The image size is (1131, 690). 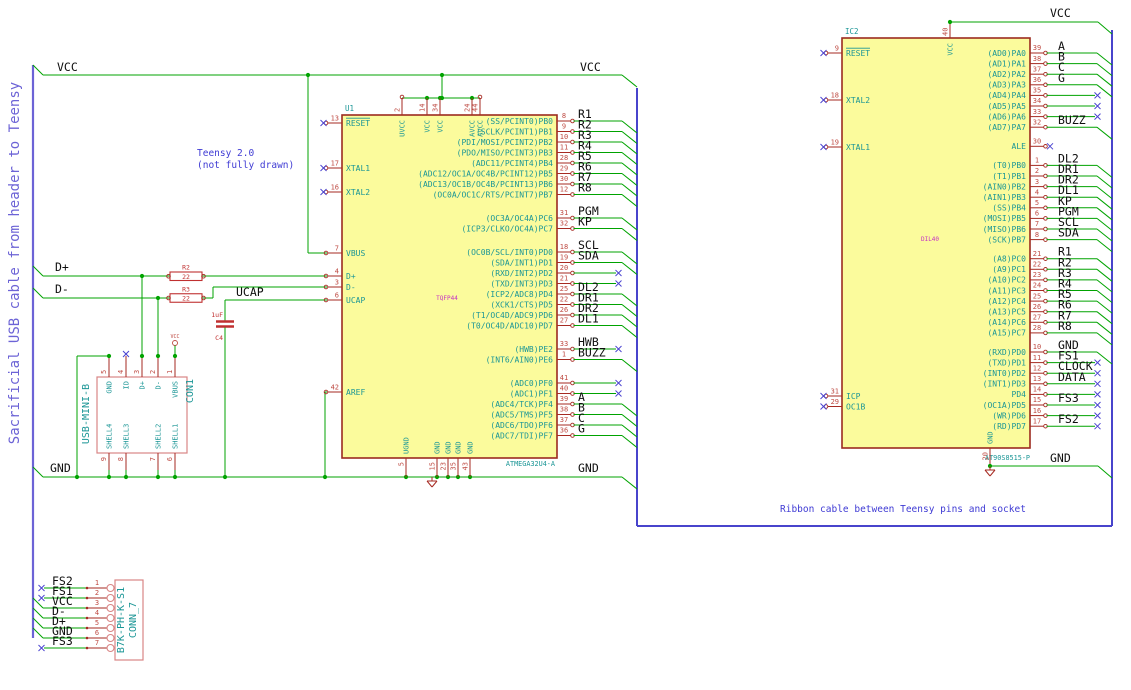 I want to click on pin-num: 37, so click(x=1037, y=69).